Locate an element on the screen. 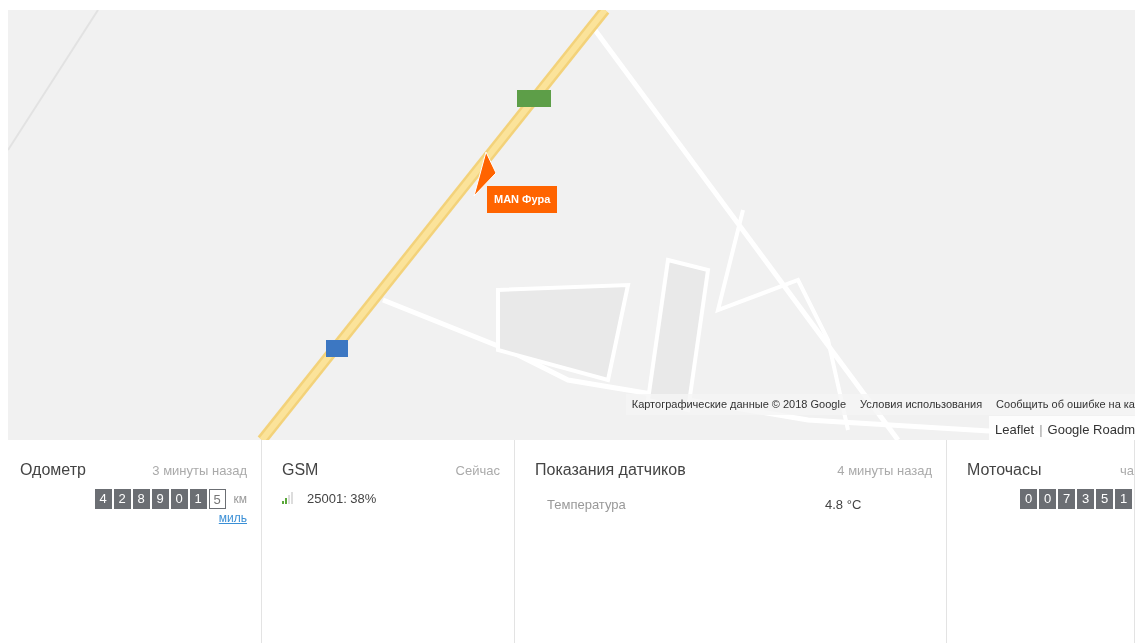  unit-switch-link: миль is located at coordinates (232, 517).